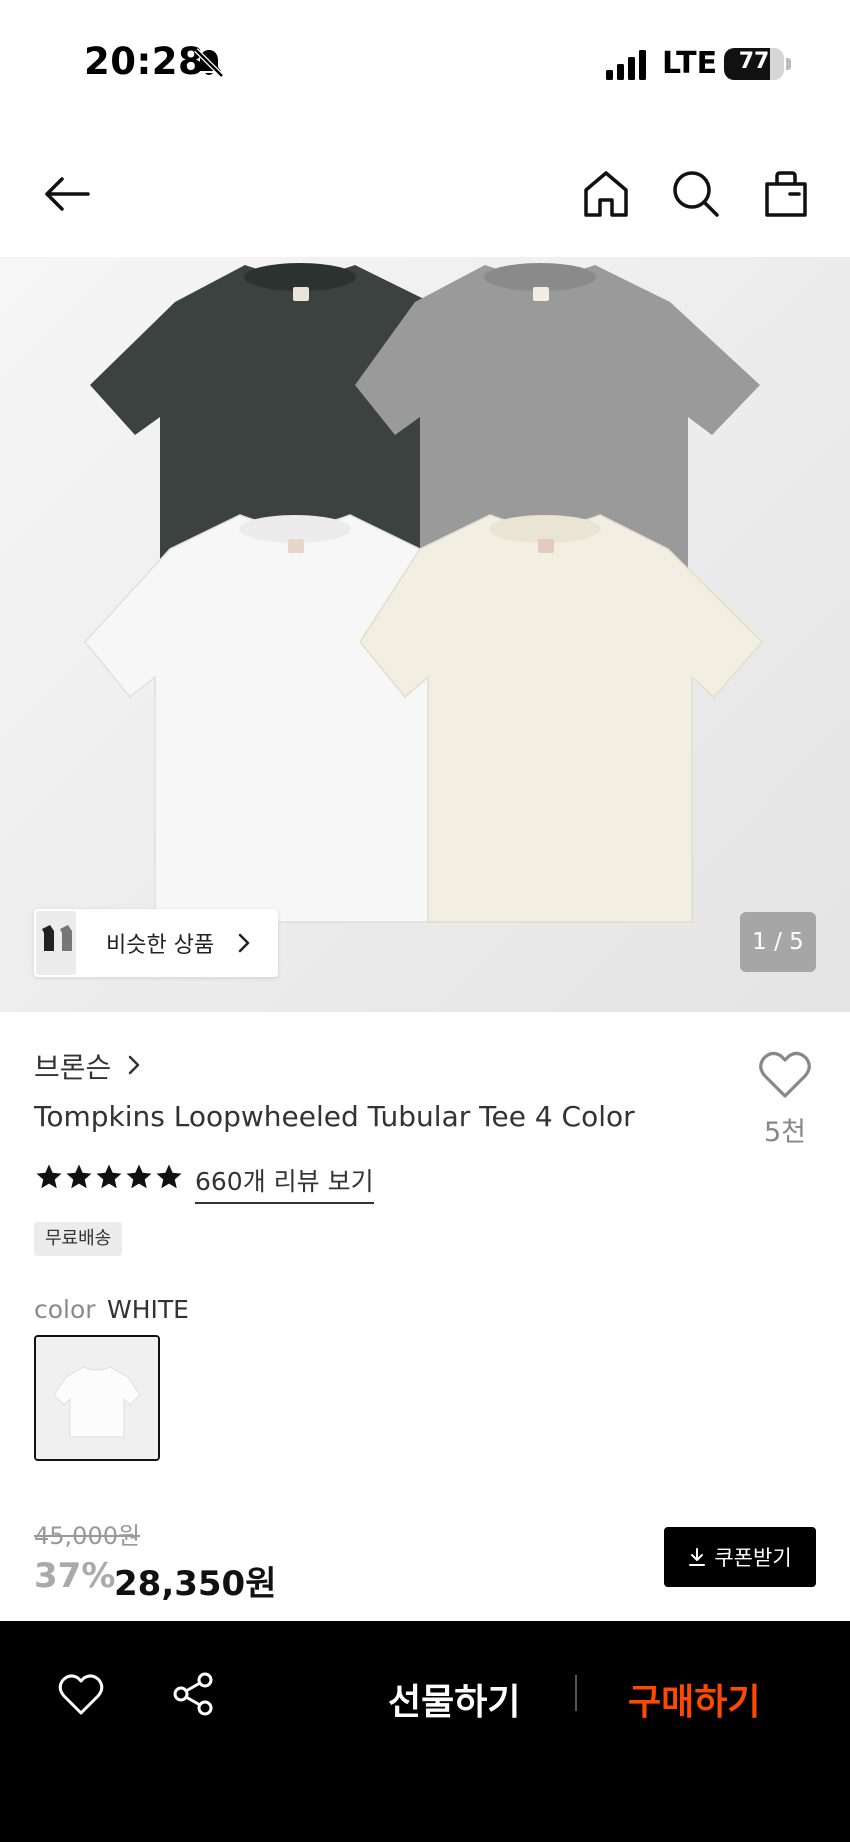 Image resolution: width=850 pixels, height=1842 pixels. Describe the element at coordinates (334, 1116) in the screenshot. I see `product-title: Tompkins Loopwheeled Tubular Tee 4 Color` at that location.